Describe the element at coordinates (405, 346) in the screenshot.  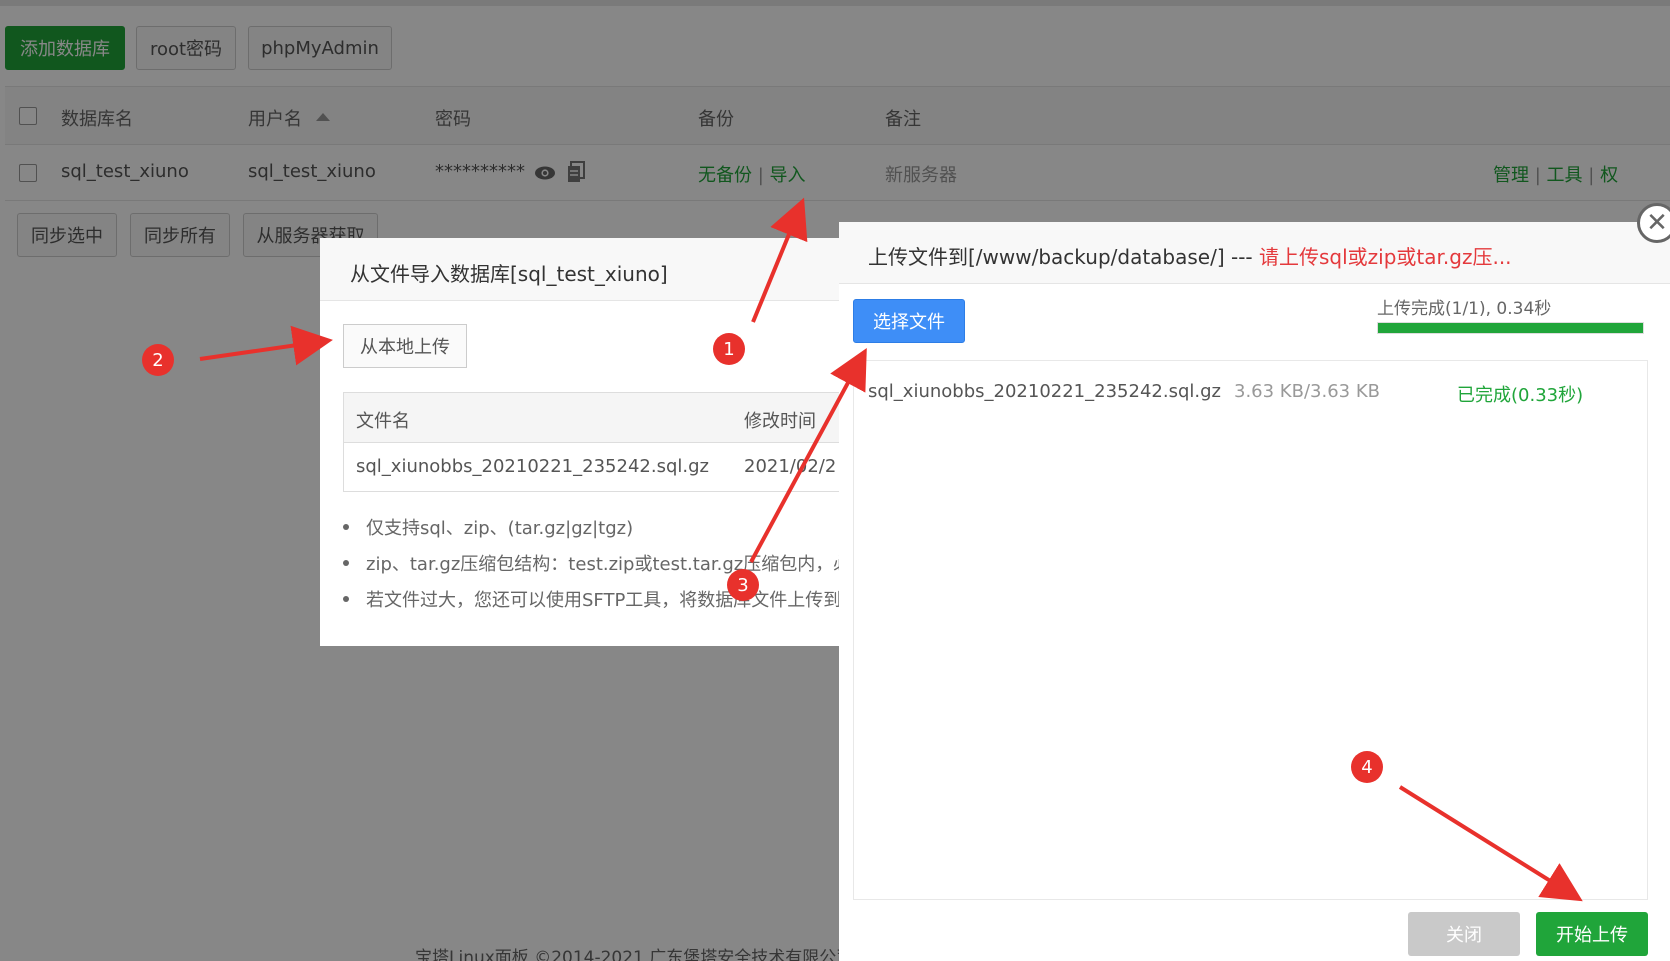
I see `upload-from-local-button: 从本地上传` at that location.